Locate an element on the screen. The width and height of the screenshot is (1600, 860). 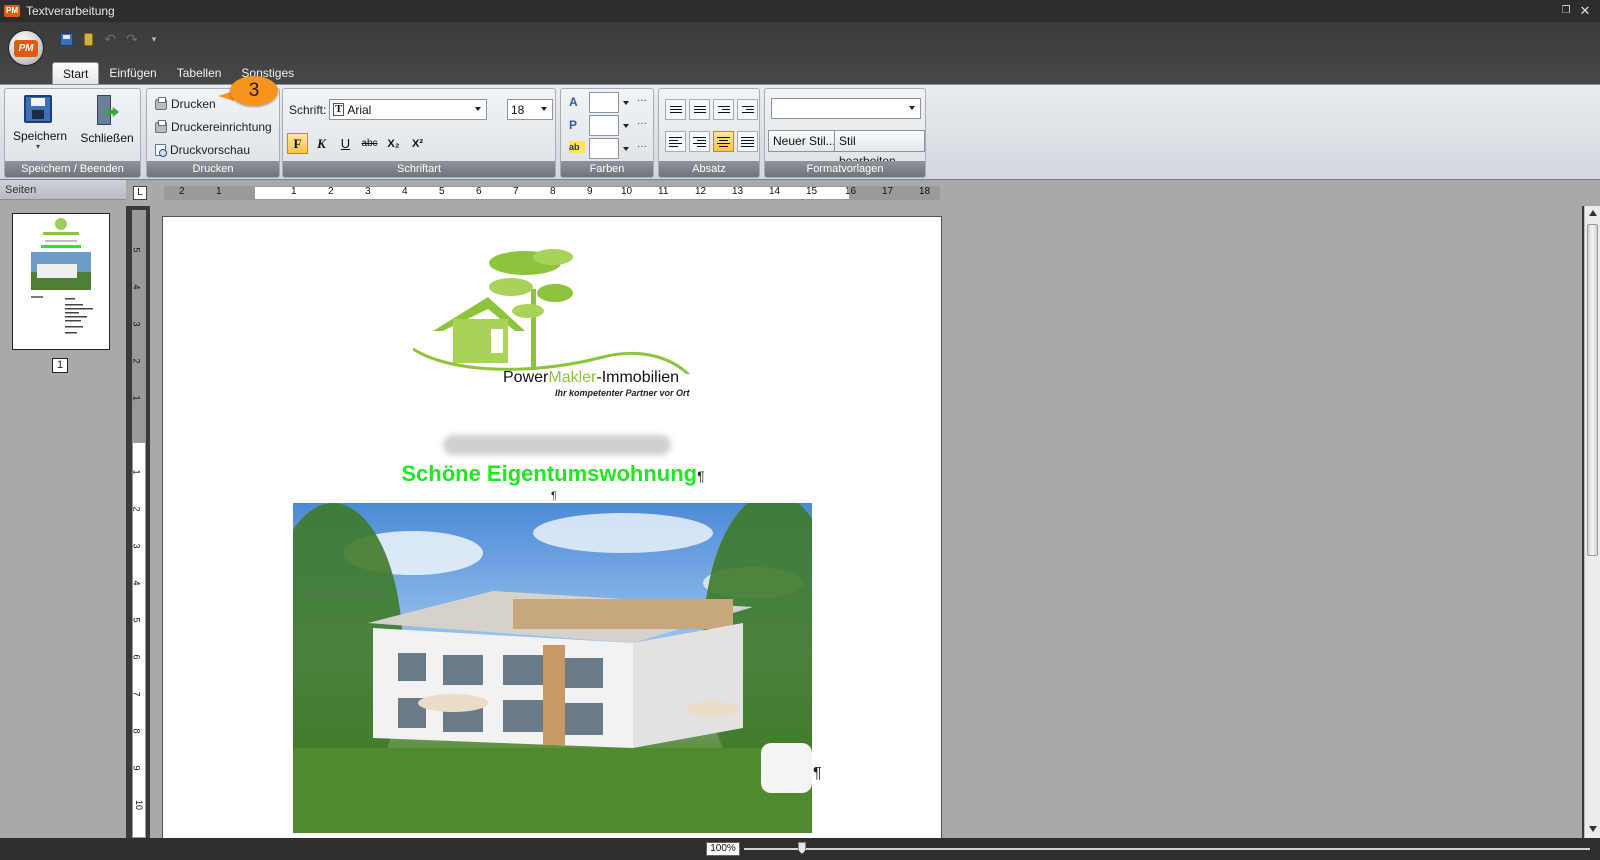
redo-icon: ↷ is located at coordinates (132, 38).